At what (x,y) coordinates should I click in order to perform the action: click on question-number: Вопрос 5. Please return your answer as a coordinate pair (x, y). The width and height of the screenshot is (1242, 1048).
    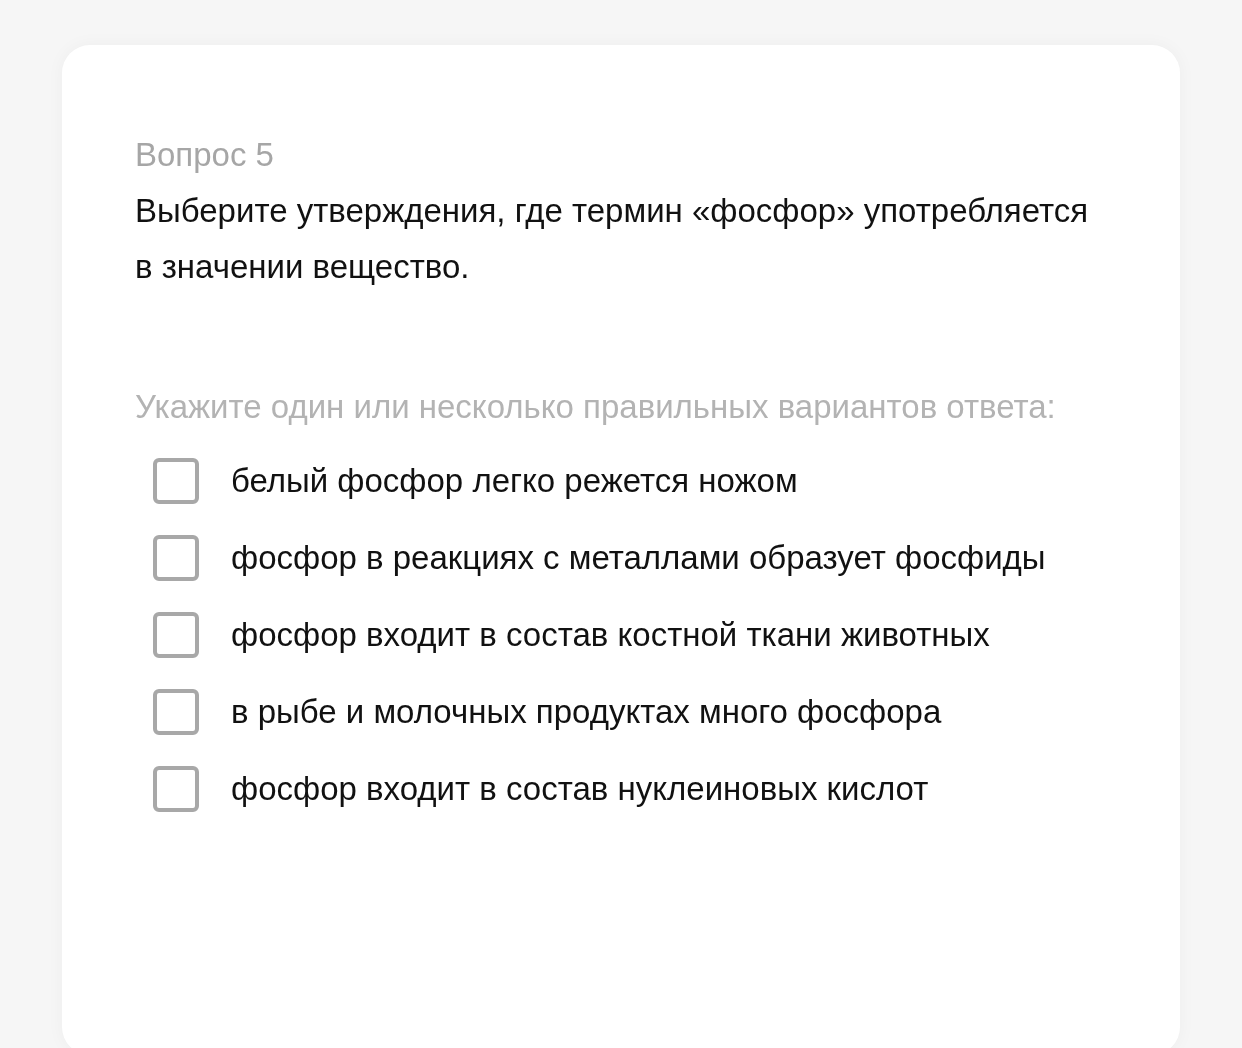
    Looking at the image, I should click on (205, 155).